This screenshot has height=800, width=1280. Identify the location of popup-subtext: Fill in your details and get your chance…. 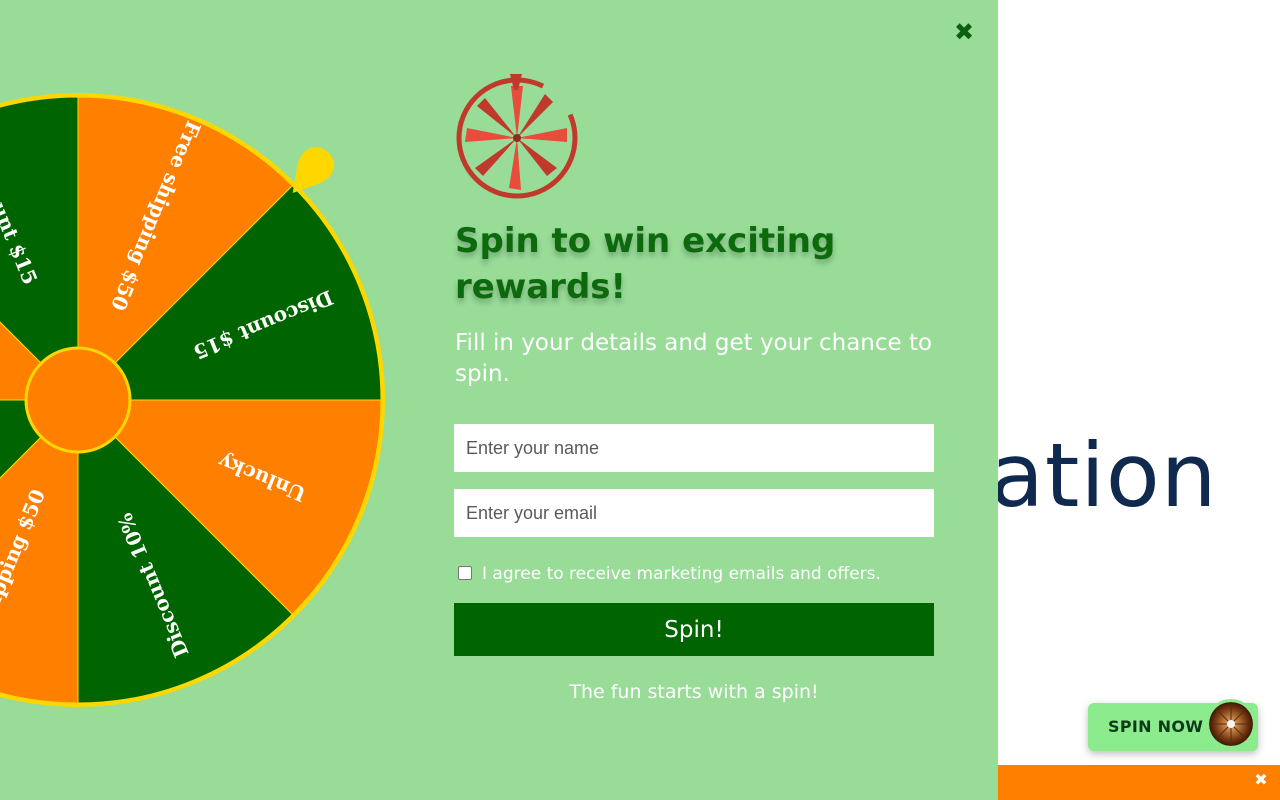
(694, 358).